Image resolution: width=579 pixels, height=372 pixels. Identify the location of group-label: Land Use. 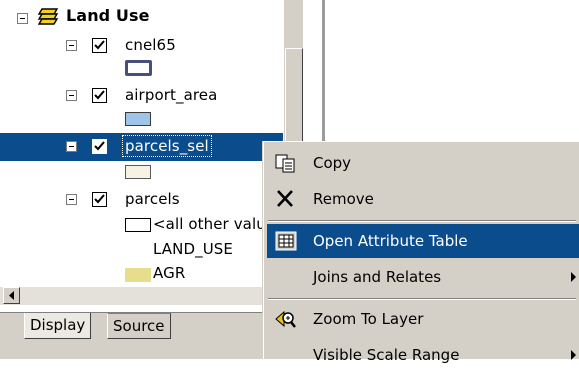
(108, 16).